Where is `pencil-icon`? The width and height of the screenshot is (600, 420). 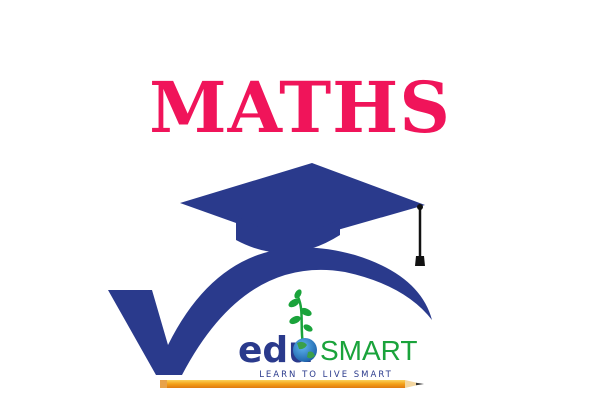 pencil-icon is located at coordinates (292, 384).